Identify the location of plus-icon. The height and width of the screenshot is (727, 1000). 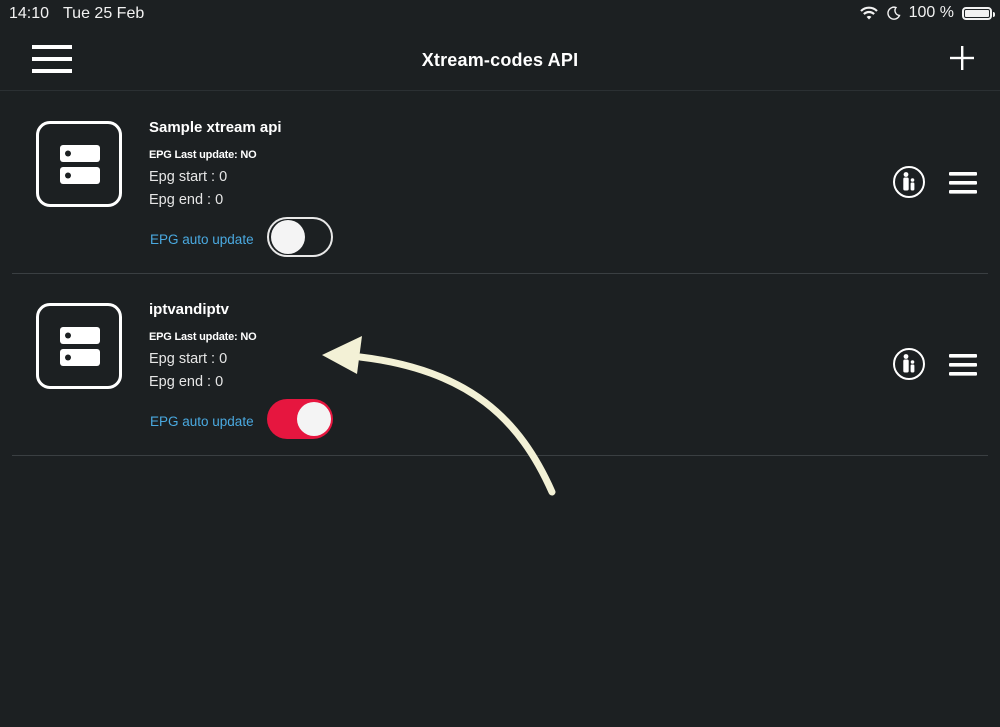
(962, 58).